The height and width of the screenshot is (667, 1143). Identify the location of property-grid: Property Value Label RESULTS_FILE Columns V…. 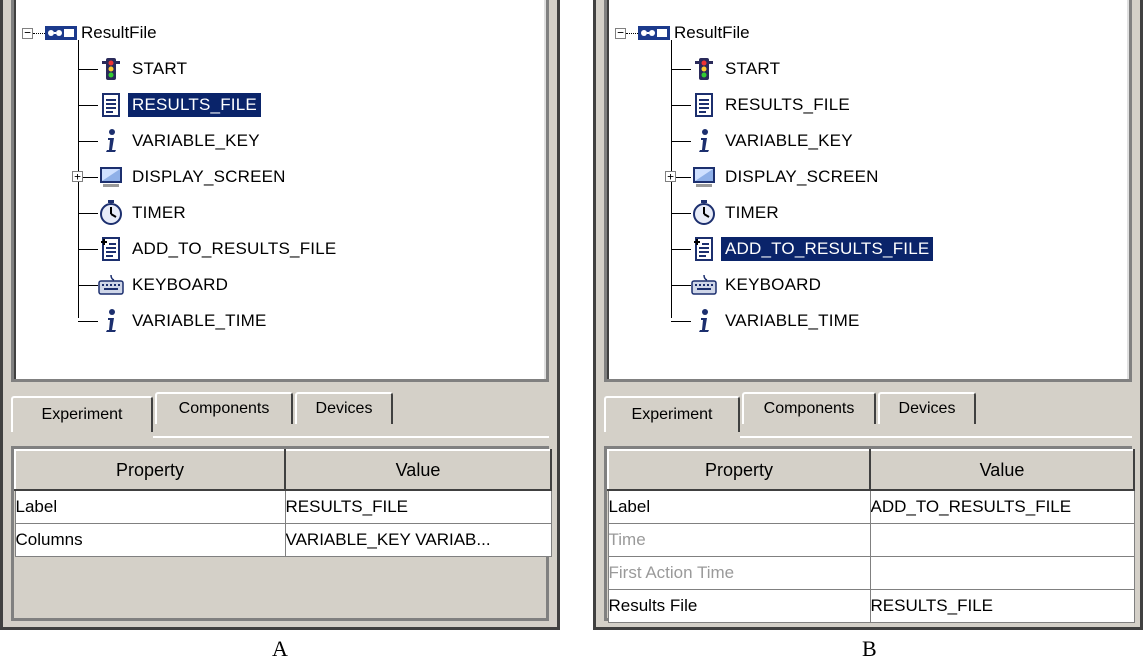
(281, 533).